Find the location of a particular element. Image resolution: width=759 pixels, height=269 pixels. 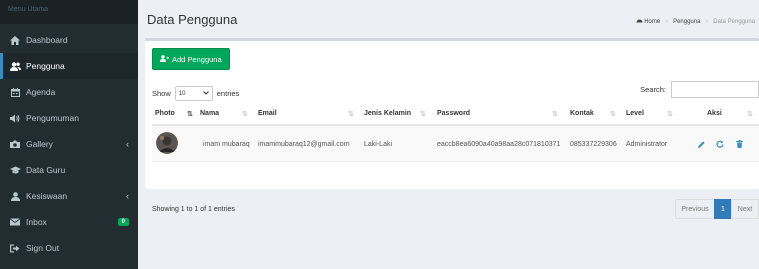

breadcrumb: Home > Pengguna > Data Pengguna is located at coordinates (695, 21).